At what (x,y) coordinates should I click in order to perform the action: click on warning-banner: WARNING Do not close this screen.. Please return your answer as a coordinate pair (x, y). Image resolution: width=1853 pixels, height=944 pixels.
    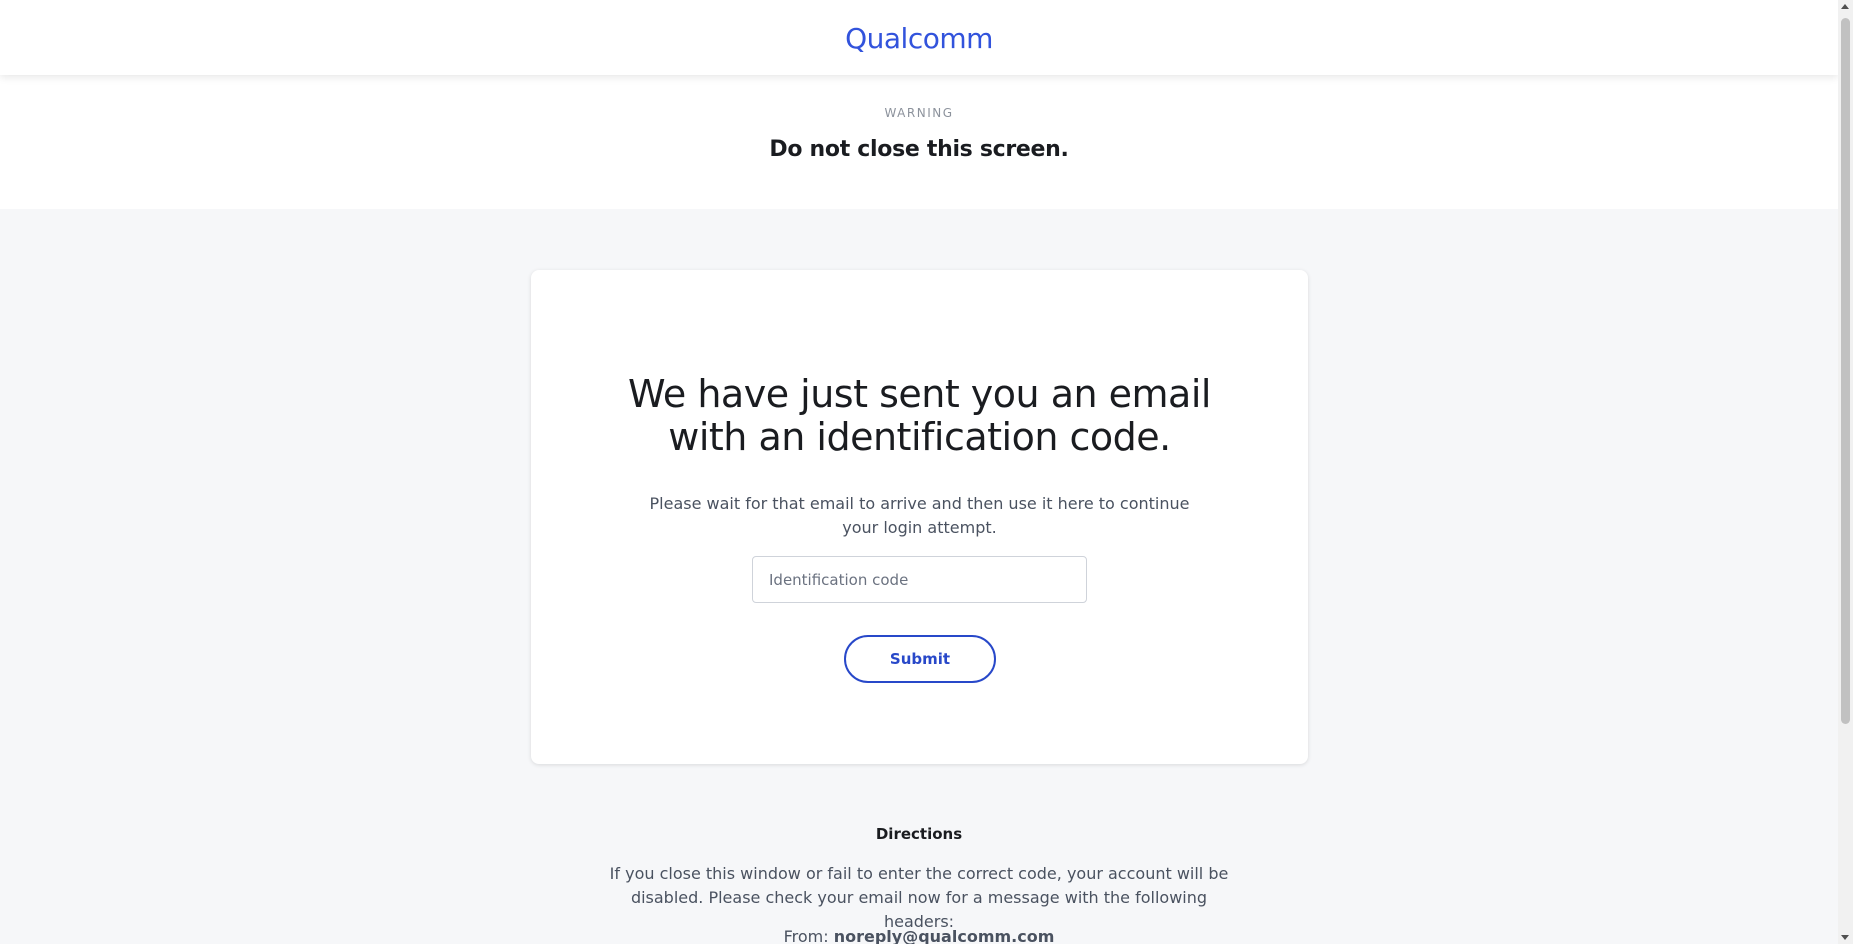
    Looking at the image, I should click on (919, 142).